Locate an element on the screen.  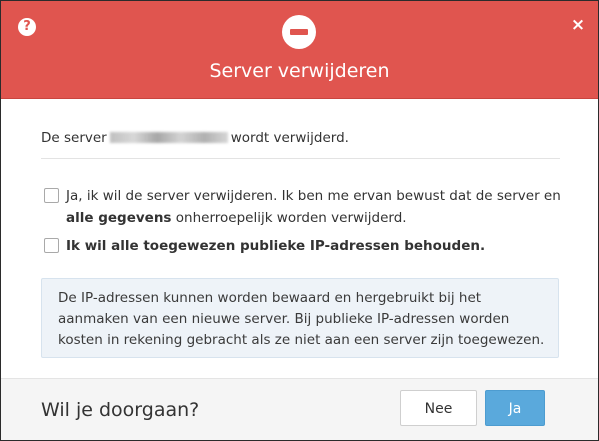
confirm-text-bold: alle gegevens is located at coordinates (119, 218).